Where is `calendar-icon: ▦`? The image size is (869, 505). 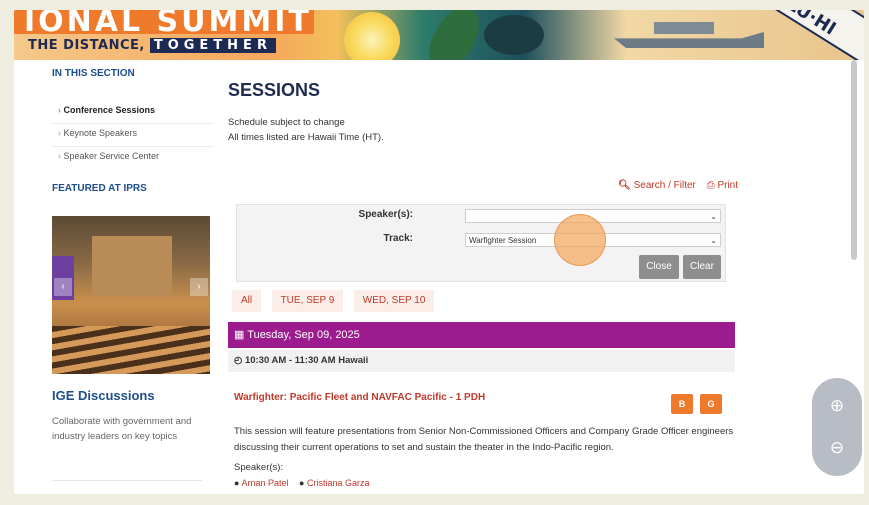 calendar-icon: ▦ is located at coordinates (239, 335).